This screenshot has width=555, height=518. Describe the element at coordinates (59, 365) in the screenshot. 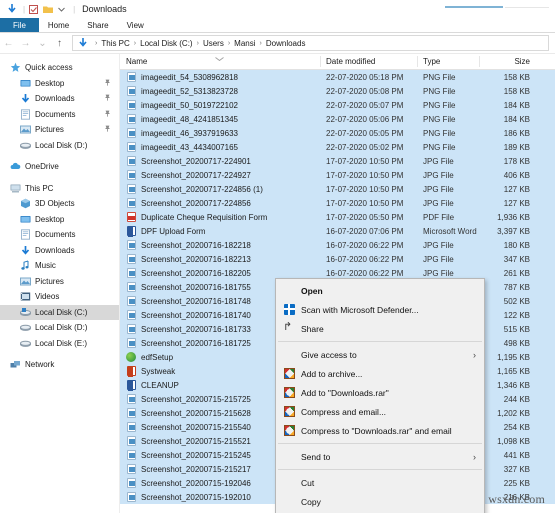

I see `sidebar-item-network: Network` at that location.